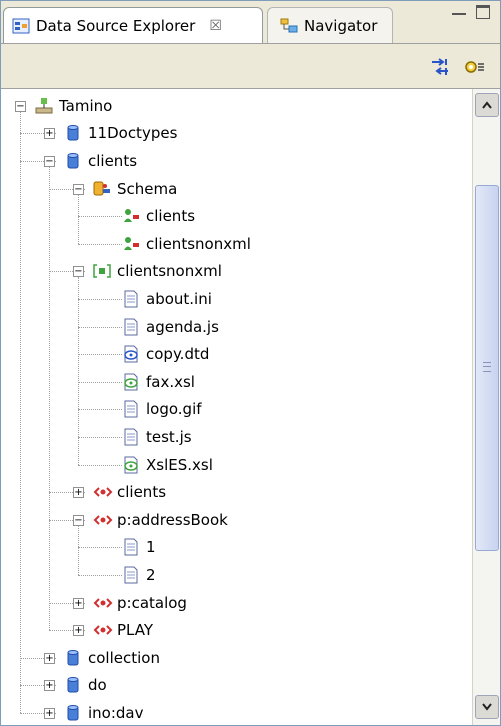 This screenshot has height=726, width=501. What do you see at coordinates (131, 465) in the screenshot?
I see `xsl-file-icon` at bounding box center [131, 465].